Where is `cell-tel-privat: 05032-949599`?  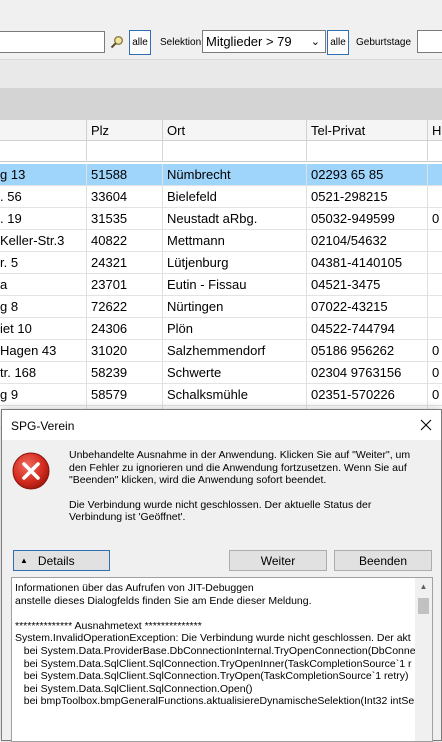
cell-tel-privat: 05032-949599 is located at coordinates (367, 219).